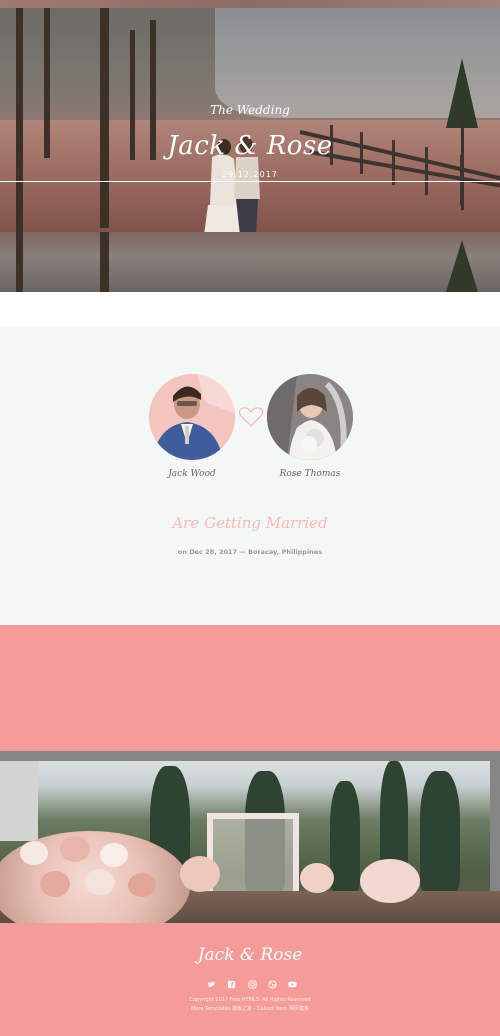 This screenshot has height=1036, width=500. What do you see at coordinates (250, 552) in the screenshot?
I see `wedding-detail: on Dec 28, 2017 — Boracay, Philippines` at bounding box center [250, 552].